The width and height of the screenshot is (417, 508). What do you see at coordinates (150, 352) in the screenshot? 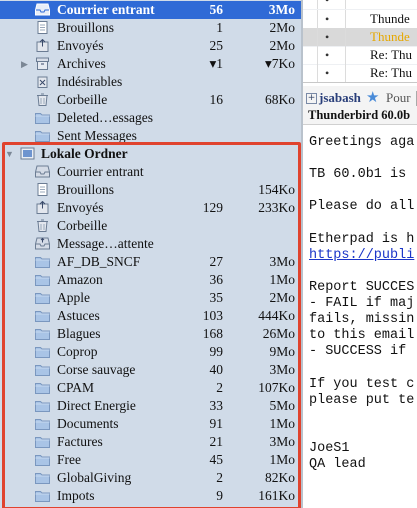
I see `folder-item: Coprop 99 9Mo` at bounding box center [150, 352].